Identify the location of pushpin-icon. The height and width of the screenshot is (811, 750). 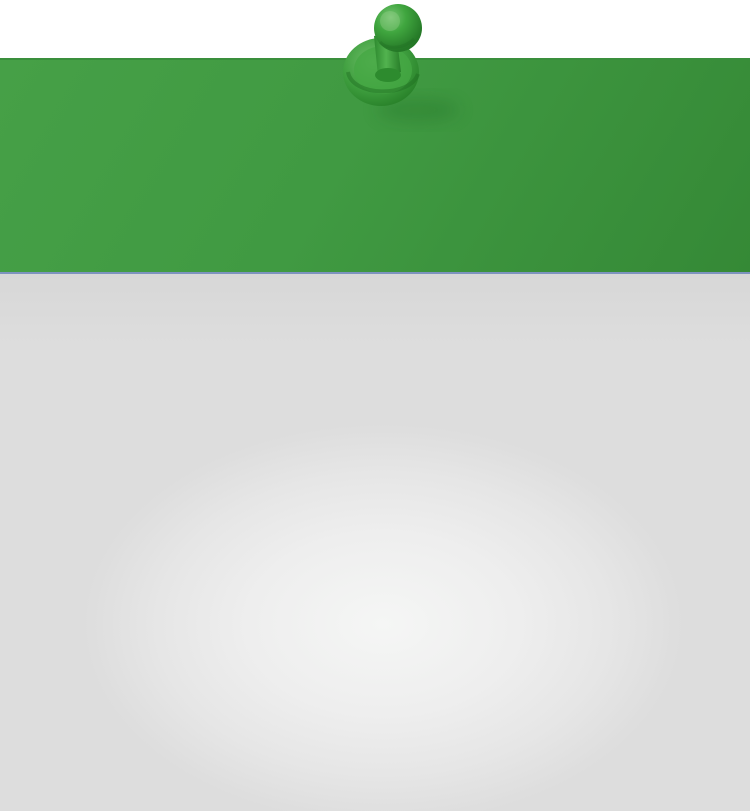
(405, 67).